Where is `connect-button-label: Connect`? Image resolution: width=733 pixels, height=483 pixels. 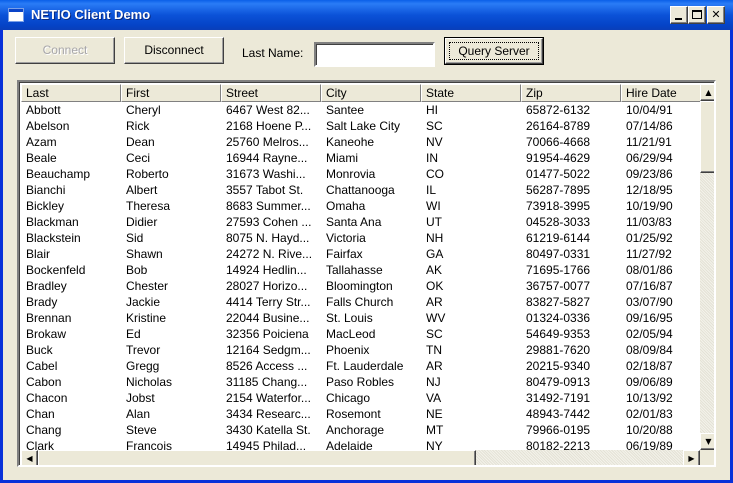
connect-button-label: Connect is located at coordinates (65, 50).